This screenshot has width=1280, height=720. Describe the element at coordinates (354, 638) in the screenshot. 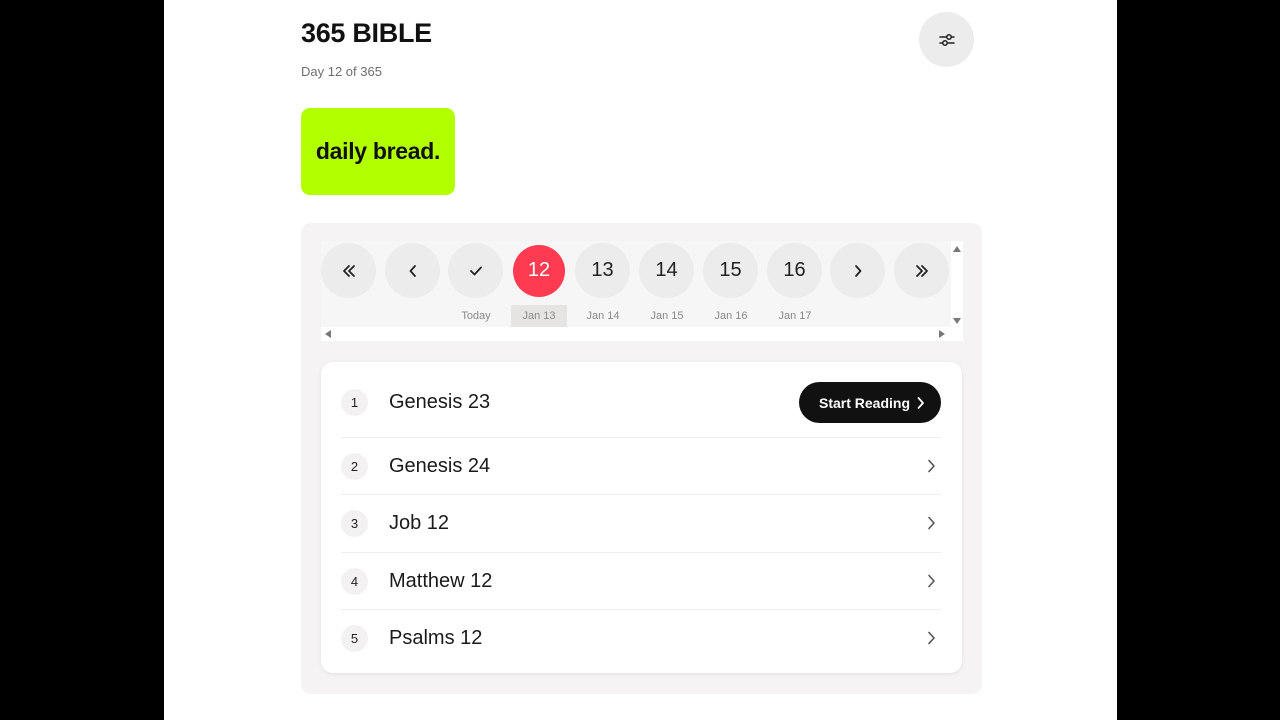

I see `reading-number: 5` at that location.